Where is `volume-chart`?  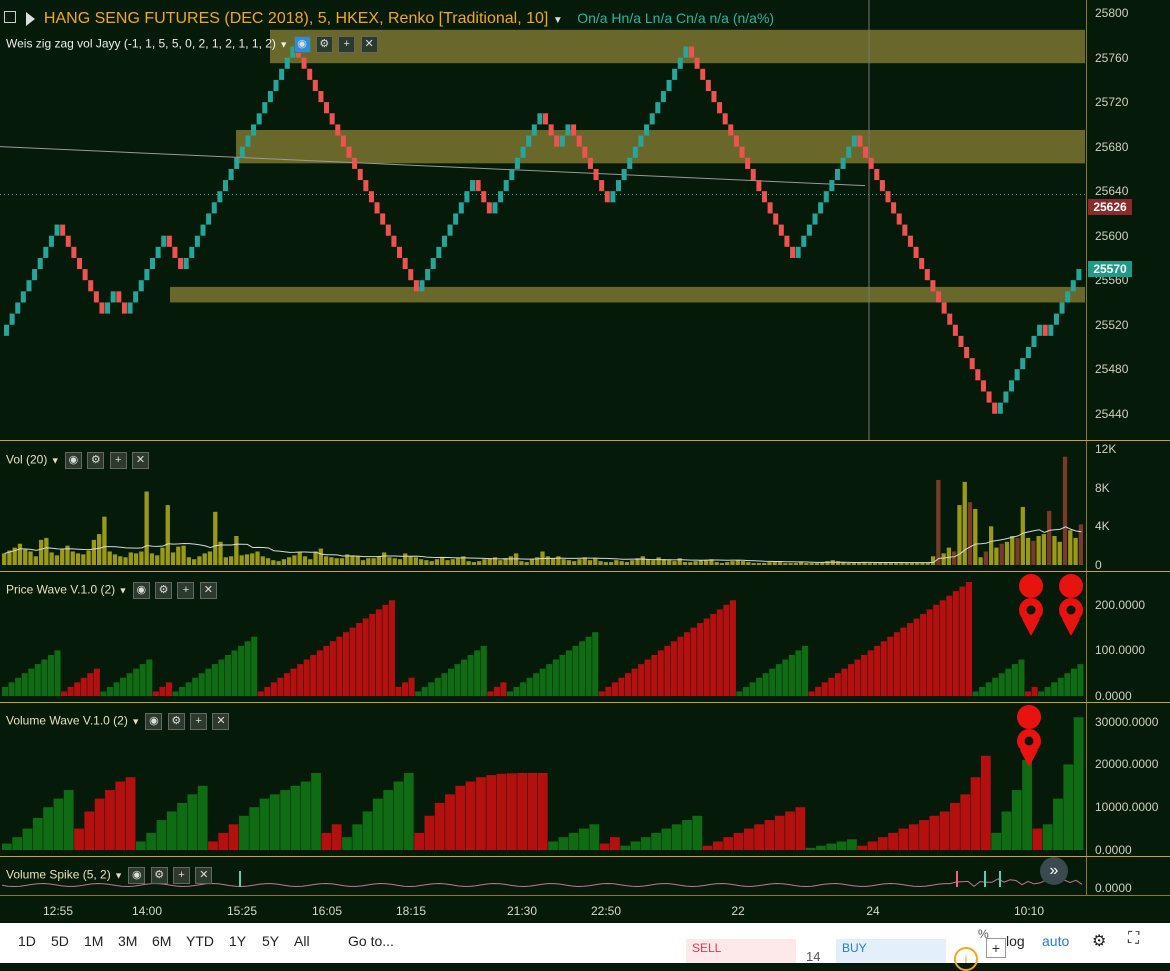 volume-chart is located at coordinates (543, 506).